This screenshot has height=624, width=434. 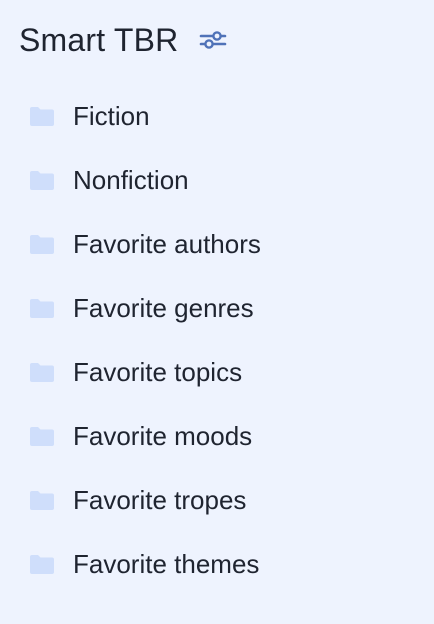 I want to click on folder-item-favorite-tropes: Favorite tropes, so click(x=217, y=500).